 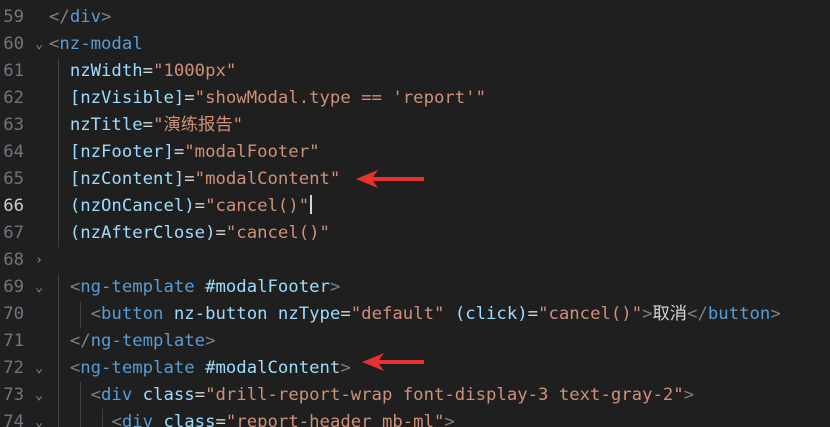 What do you see at coordinates (59, 17) in the screenshot?
I see `code-token: </` at bounding box center [59, 17].